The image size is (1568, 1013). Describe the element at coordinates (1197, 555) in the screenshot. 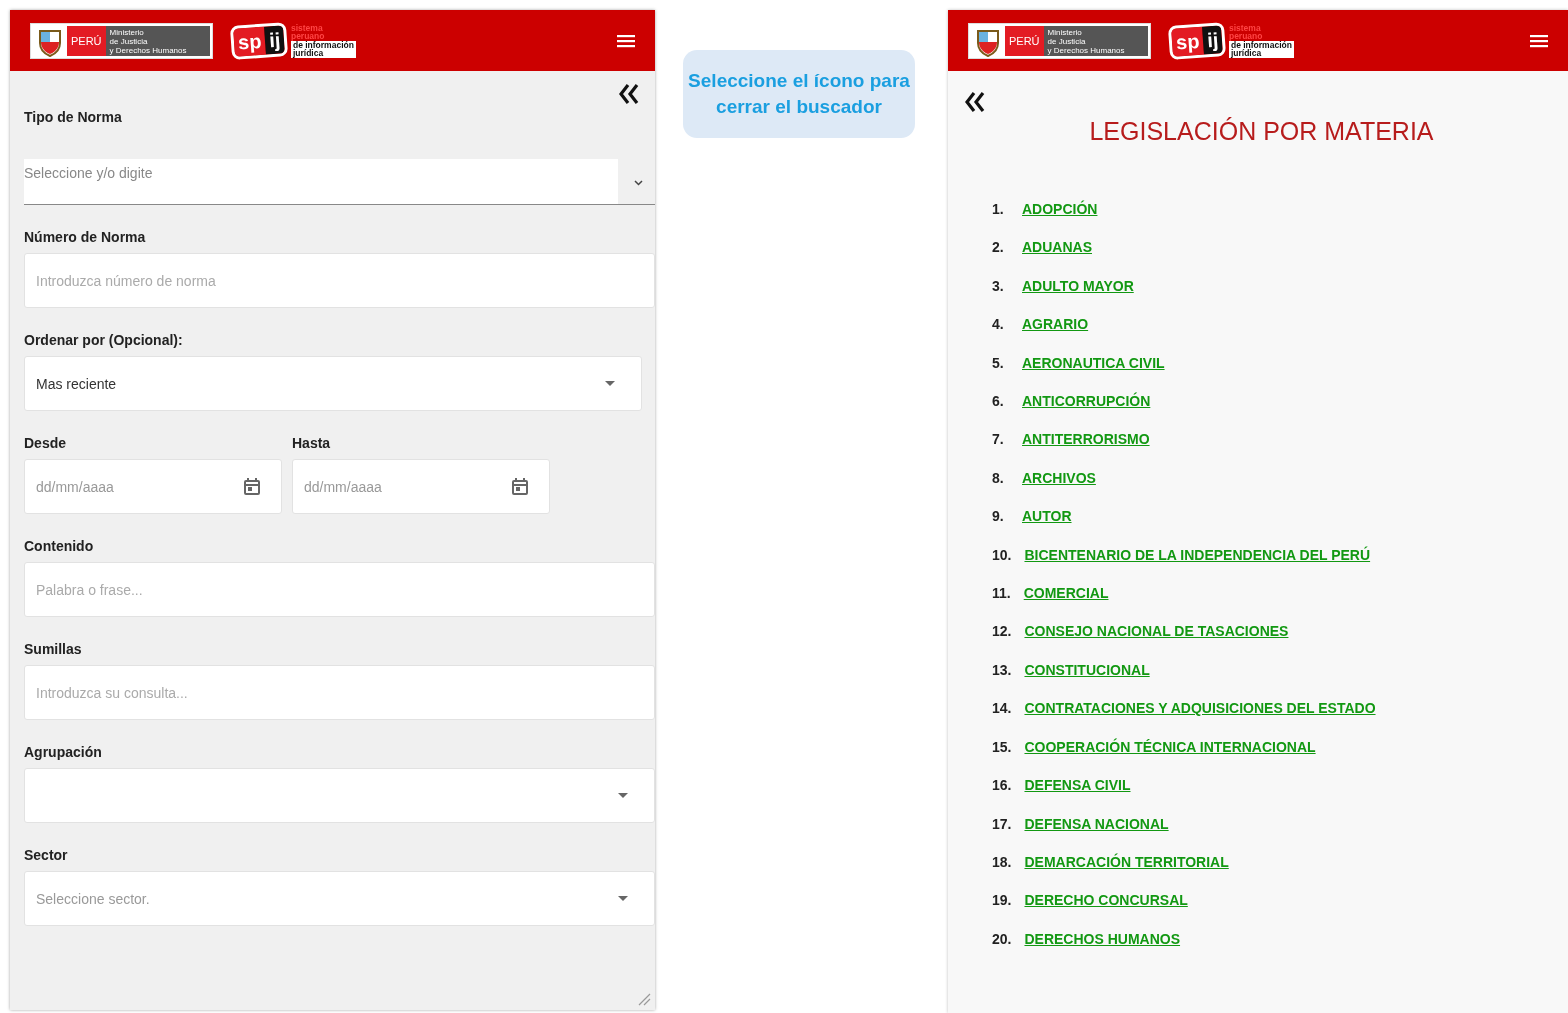

I see `subject-link: BICENTENARIO DE LA INDEPENDENCIA DEL PERÚ` at that location.